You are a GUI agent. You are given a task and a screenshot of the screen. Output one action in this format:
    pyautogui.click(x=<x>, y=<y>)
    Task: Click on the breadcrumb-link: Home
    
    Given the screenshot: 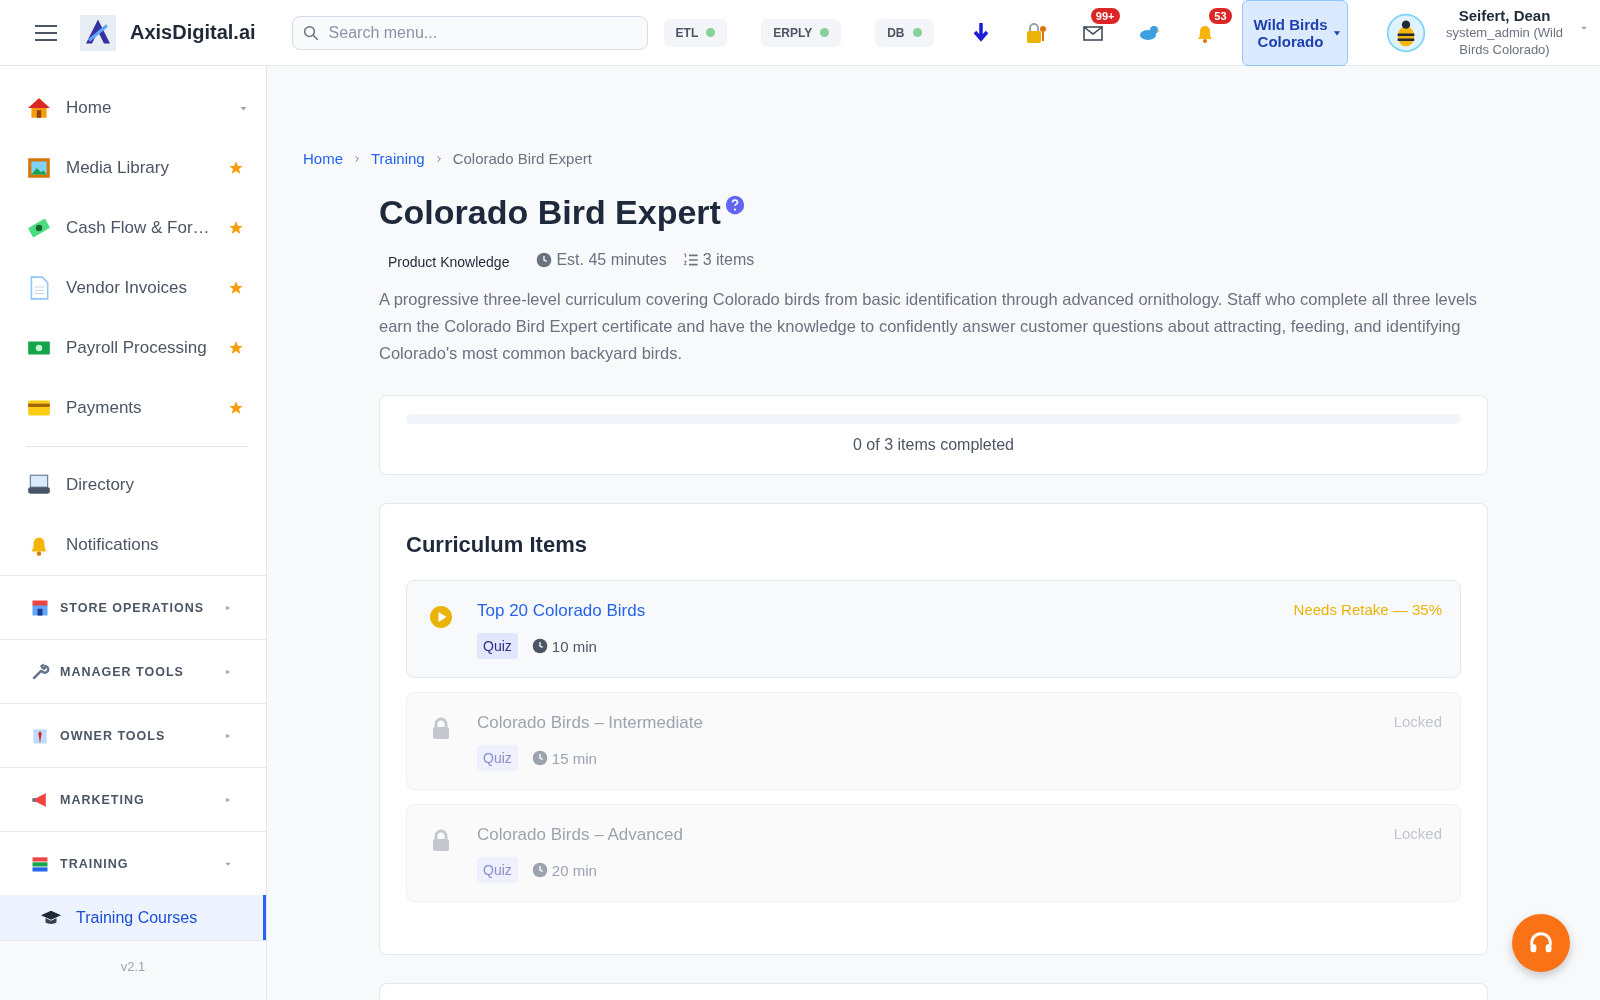 What is the action you would take?
    pyautogui.click(x=323, y=158)
    